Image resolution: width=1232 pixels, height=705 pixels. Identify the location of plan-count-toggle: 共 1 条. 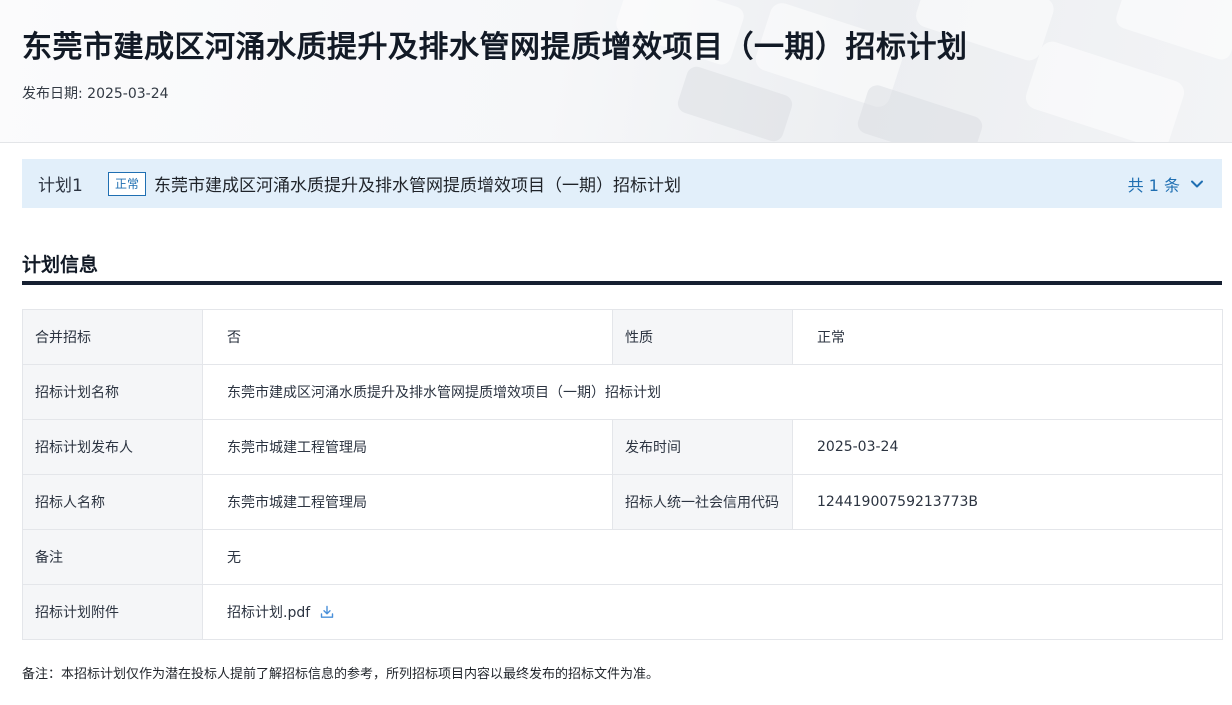
(1166, 184).